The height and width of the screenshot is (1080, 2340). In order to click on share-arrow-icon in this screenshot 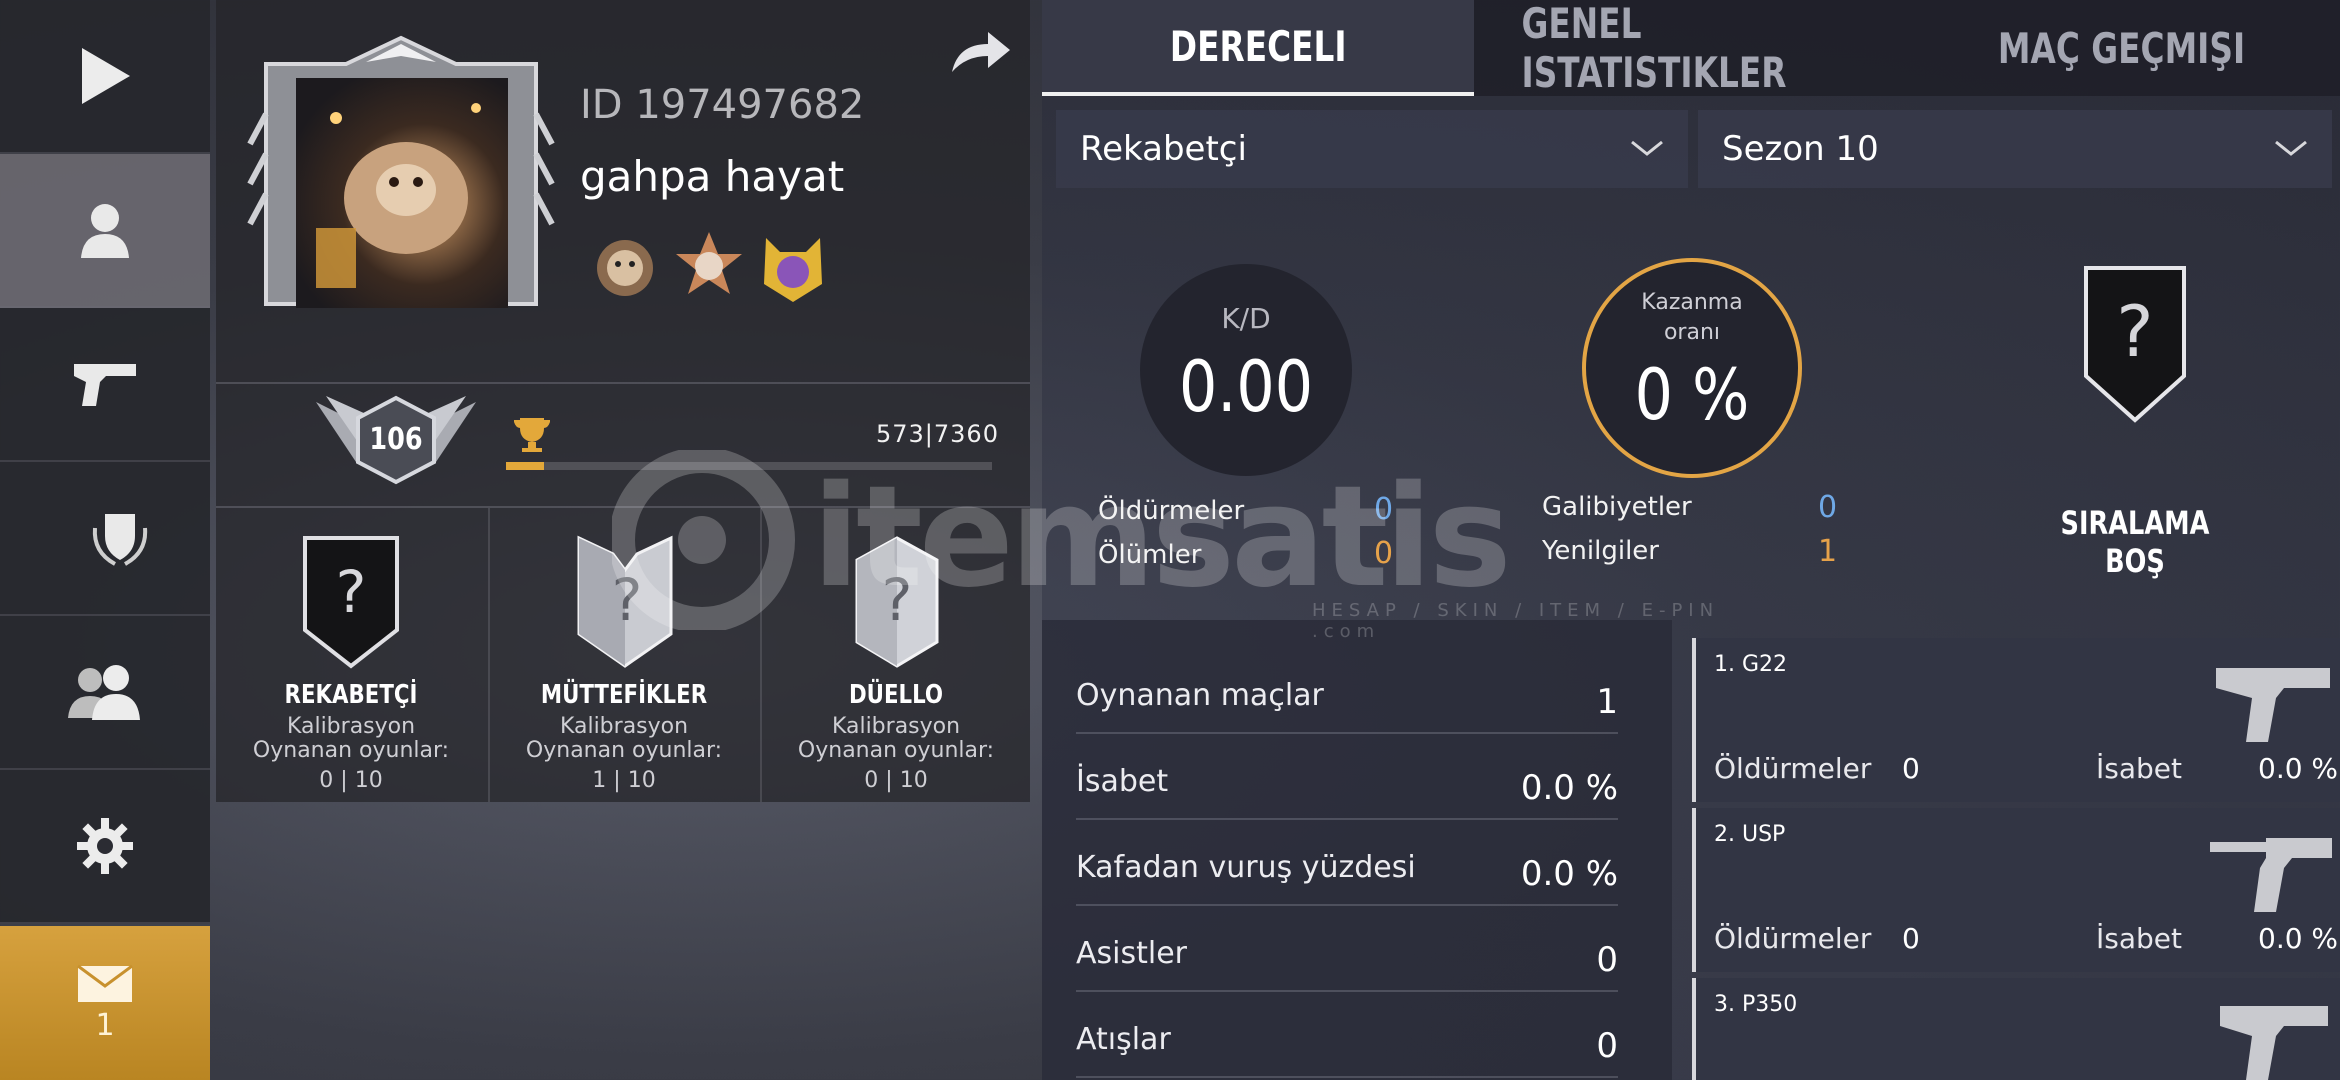, I will do `click(981, 52)`.